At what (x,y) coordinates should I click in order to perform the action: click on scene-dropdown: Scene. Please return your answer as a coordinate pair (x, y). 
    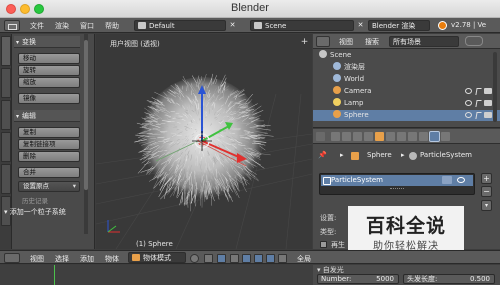
    Looking at the image, I should click on (302, 25).